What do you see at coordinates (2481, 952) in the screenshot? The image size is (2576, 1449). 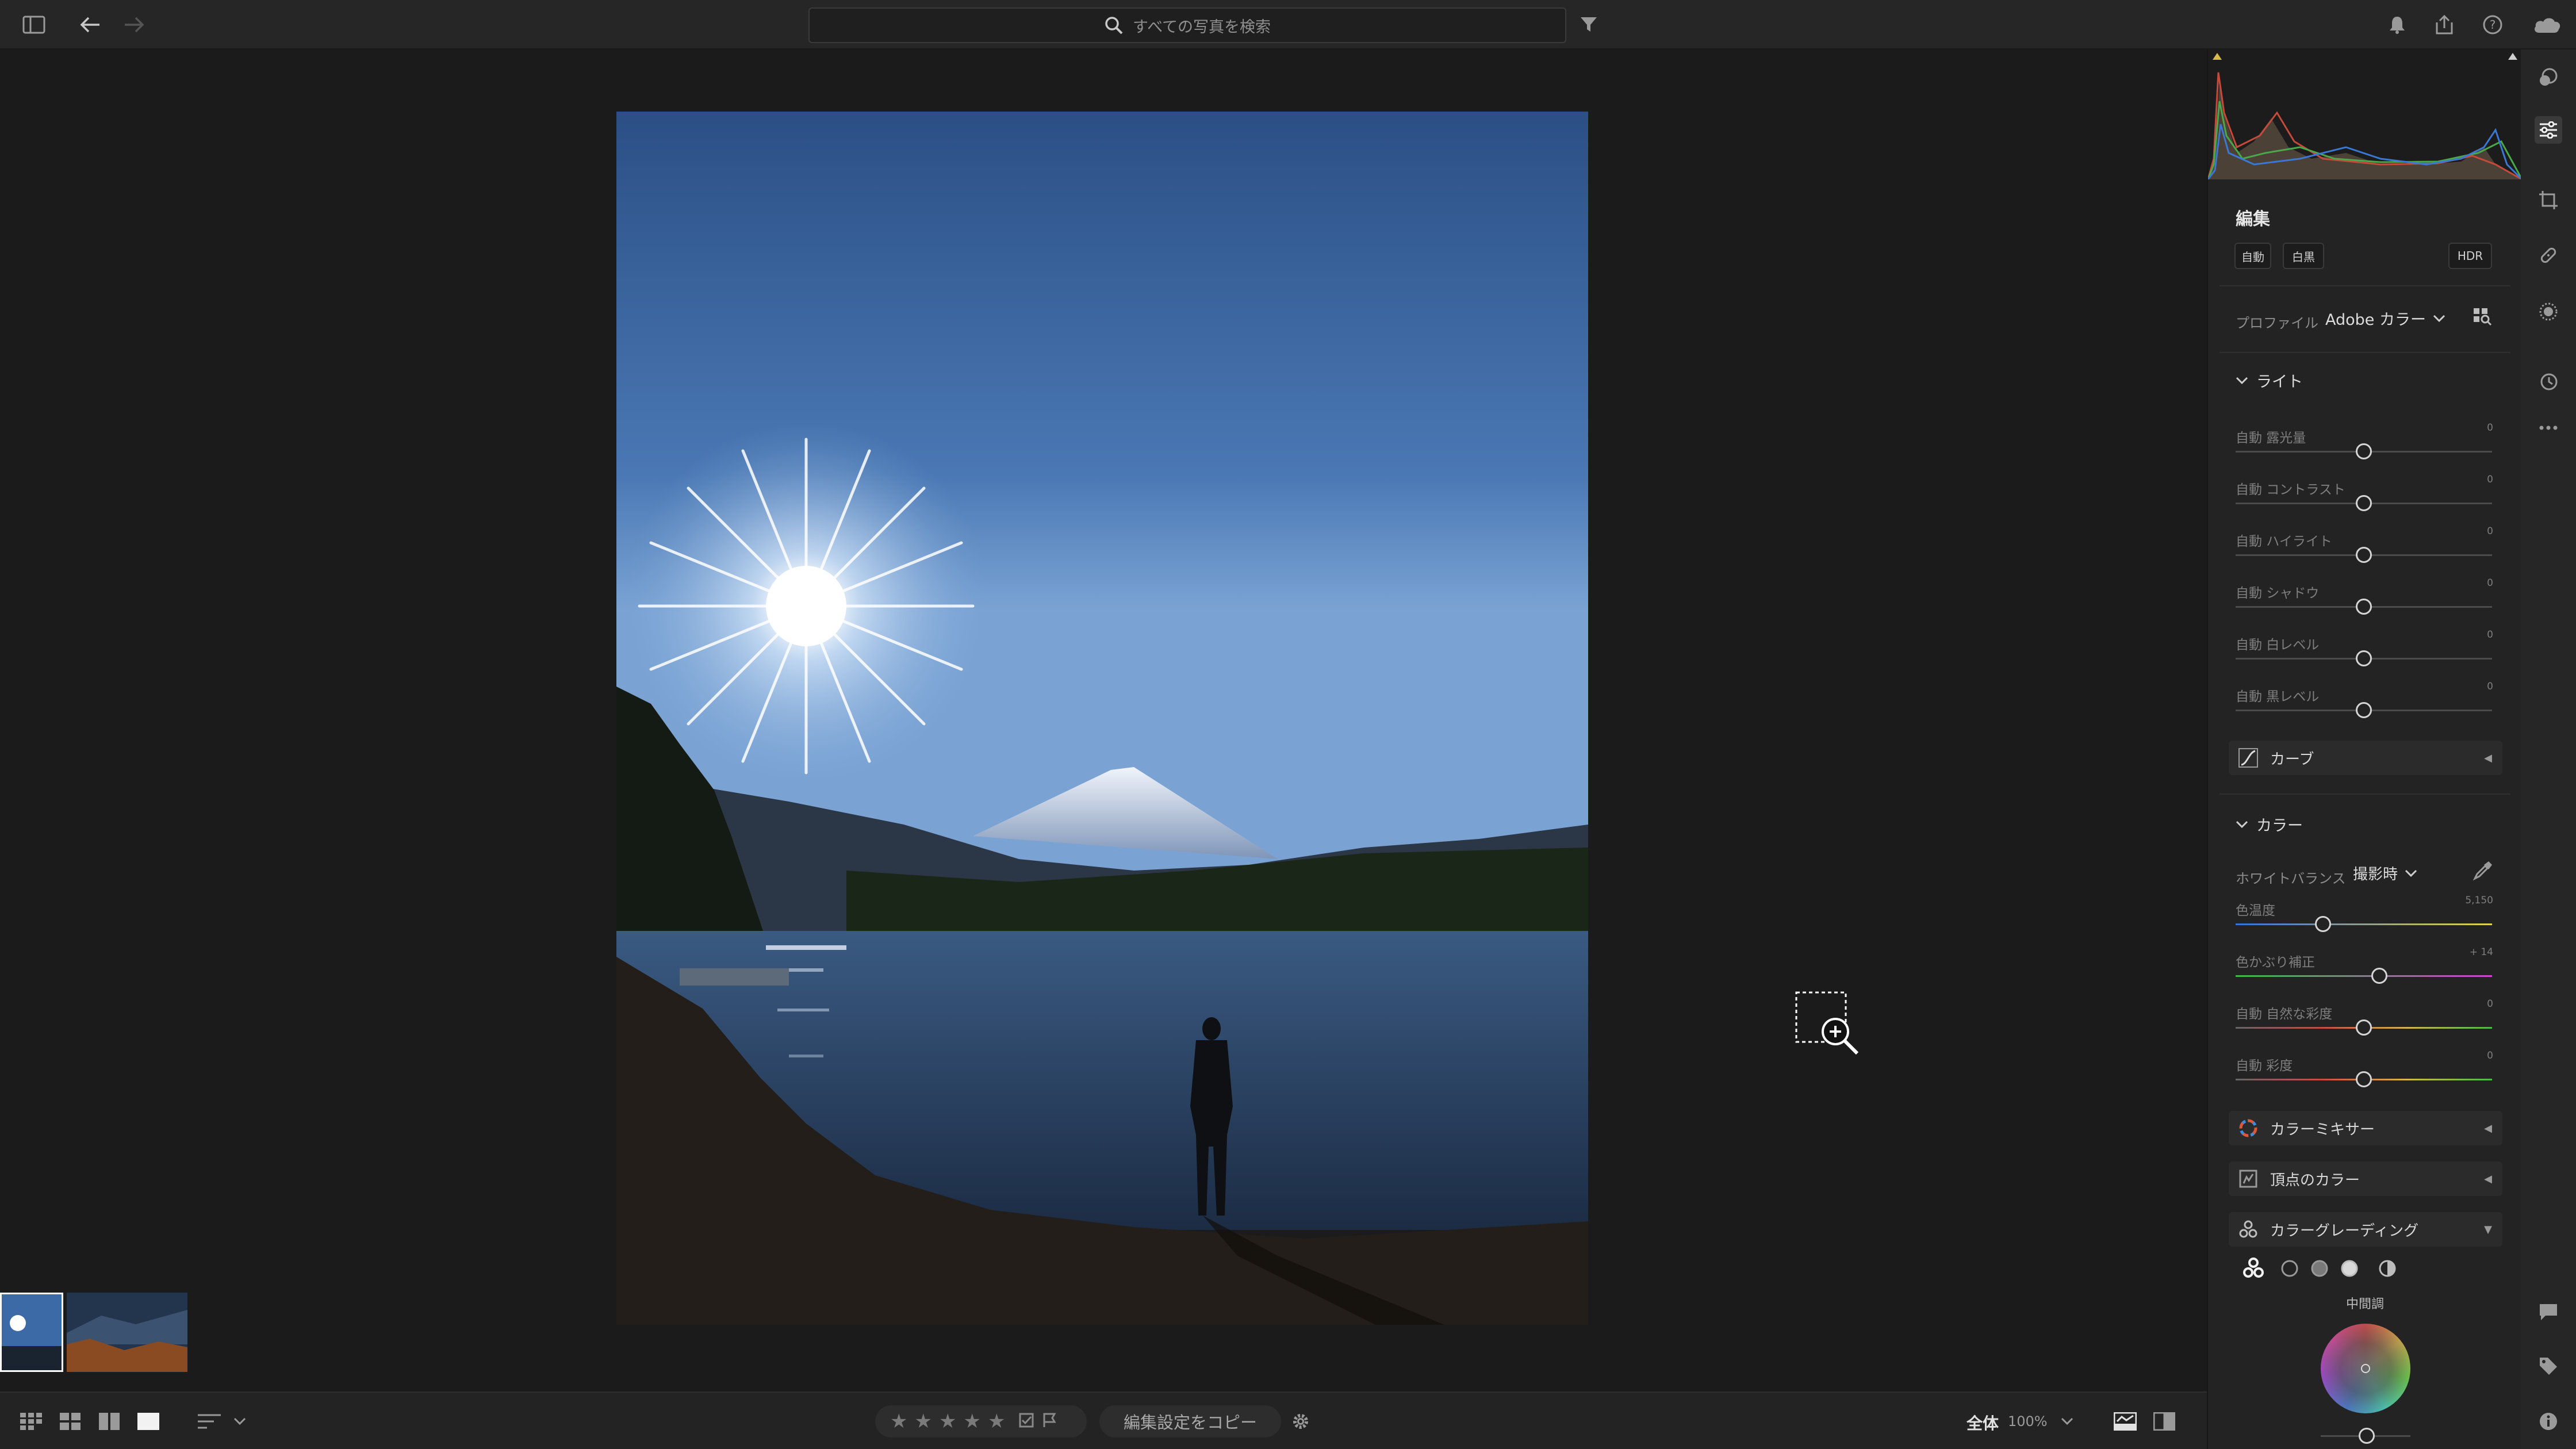 I see `slider-value: + 14` at bounding box center [2481, 952].